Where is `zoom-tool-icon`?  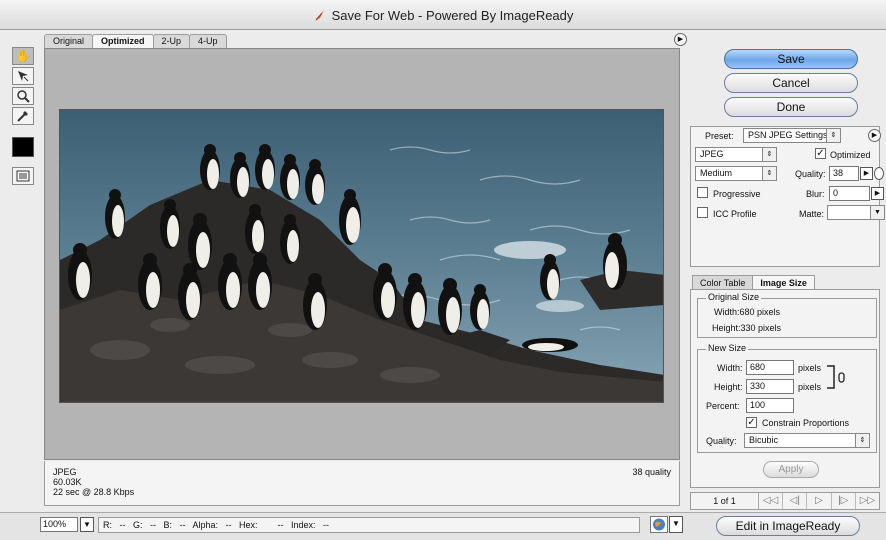 zoom-tool-icon is located at coordinates (23, 96).